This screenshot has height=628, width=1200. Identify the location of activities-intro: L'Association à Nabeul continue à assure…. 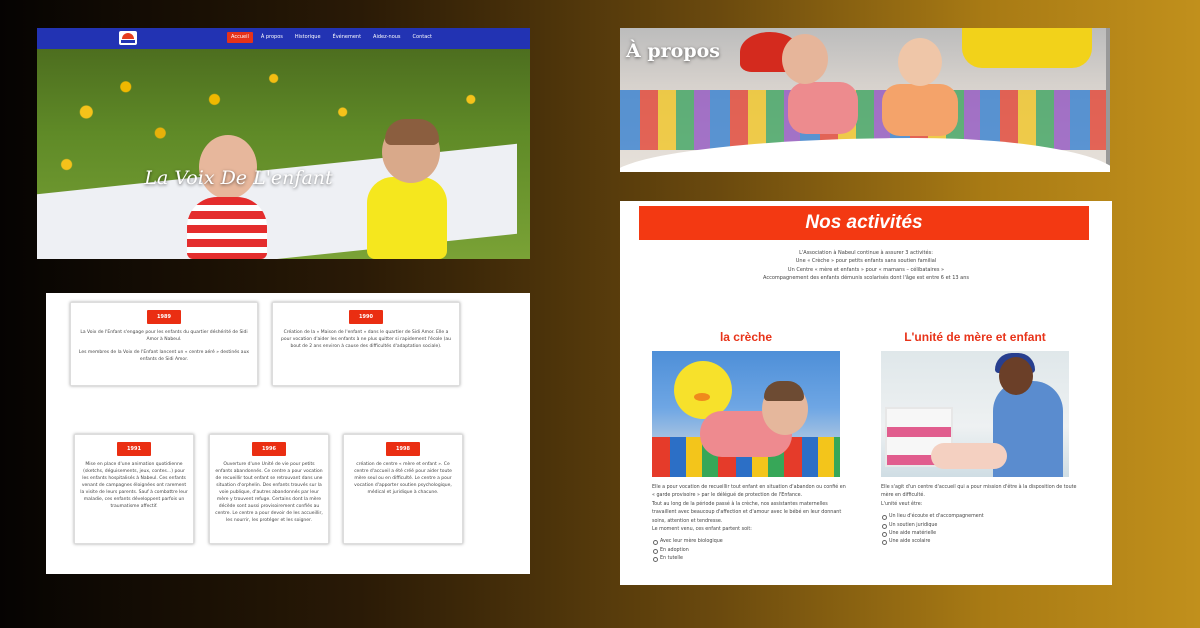
(866, 265).